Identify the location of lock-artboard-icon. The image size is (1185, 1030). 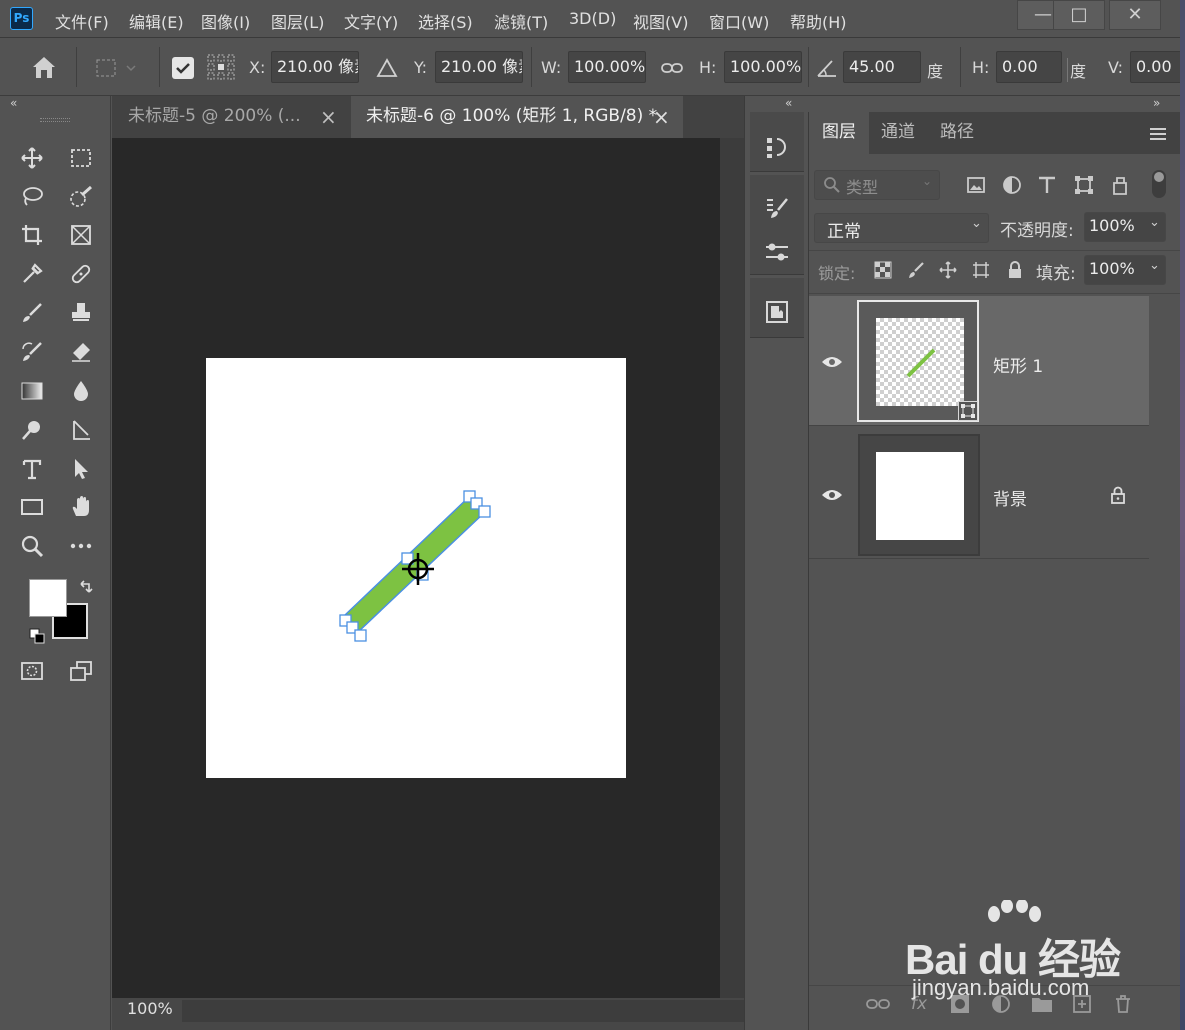
(981, 270).